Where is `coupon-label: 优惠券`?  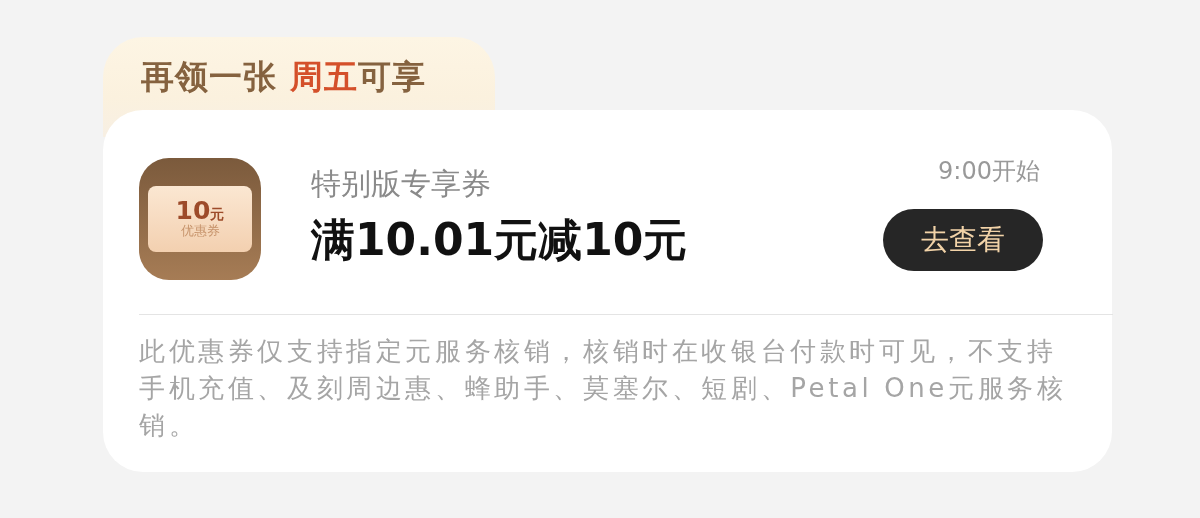 coupon-label: 优惠券 is located at coordinates (200, 231).